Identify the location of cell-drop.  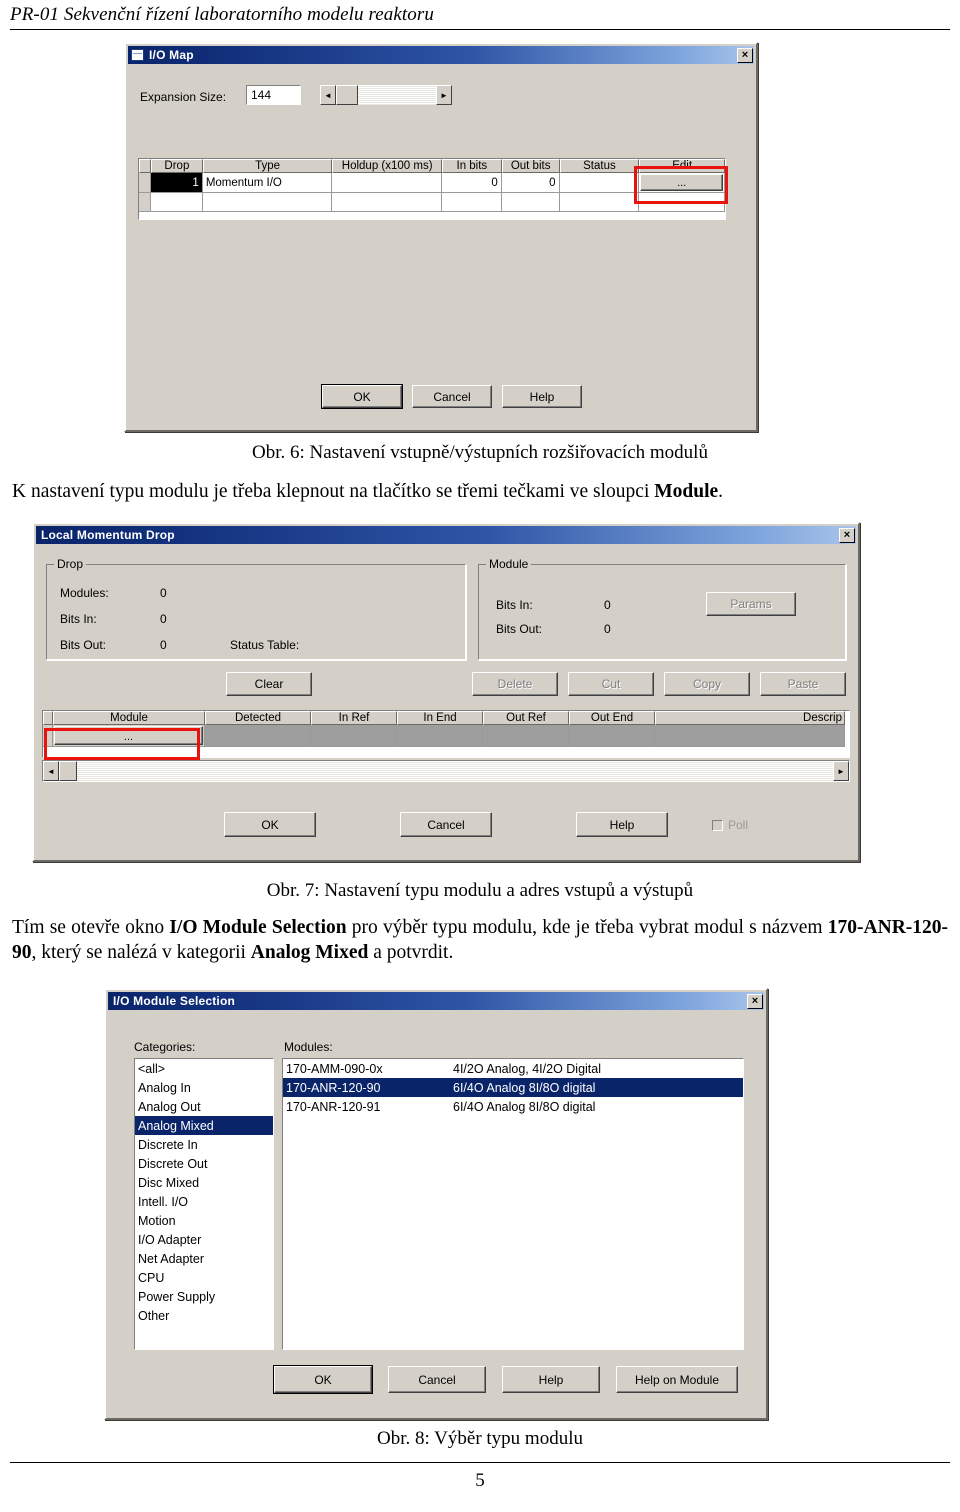
(176, 202).